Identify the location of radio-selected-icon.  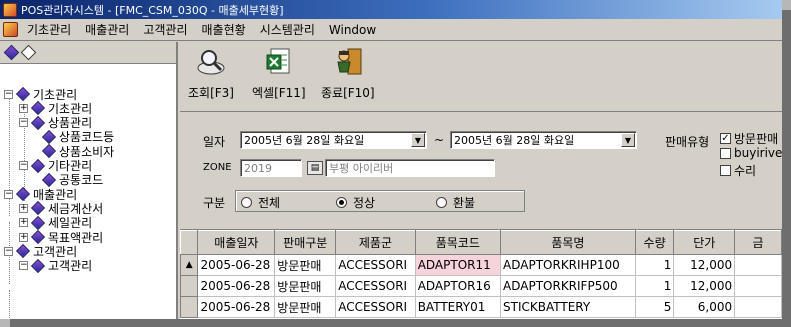
(341, 202).